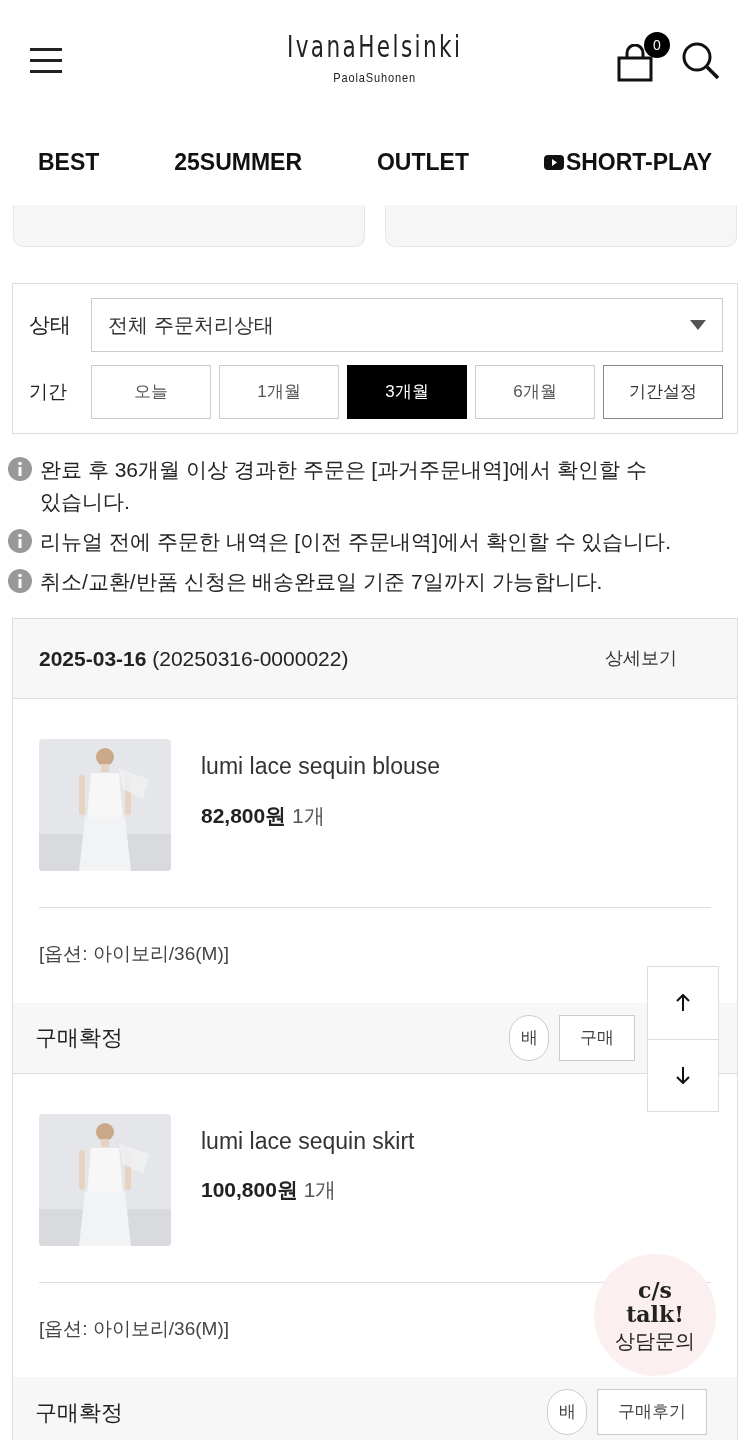 This screenshot has height=1440, width=750. I want to click on caret-icon, so click(698, 325).